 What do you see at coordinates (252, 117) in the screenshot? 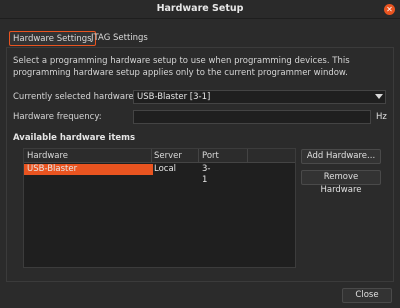
I see `frequency-input` at bounding box center [252, 117].